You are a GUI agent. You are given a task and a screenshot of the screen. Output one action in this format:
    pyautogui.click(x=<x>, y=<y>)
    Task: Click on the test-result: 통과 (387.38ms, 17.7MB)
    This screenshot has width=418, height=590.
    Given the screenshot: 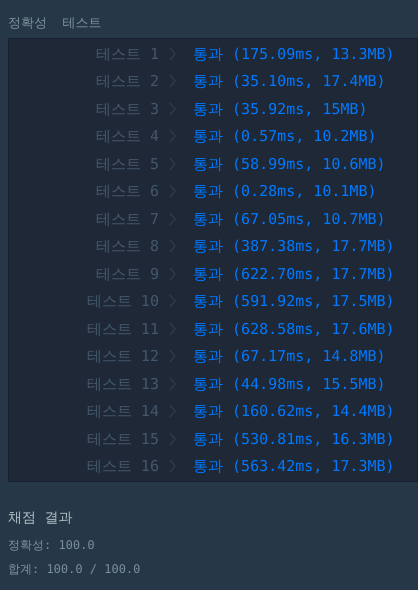 What is the action you would take?
    pyautogui.click(x=294, y=246)
    